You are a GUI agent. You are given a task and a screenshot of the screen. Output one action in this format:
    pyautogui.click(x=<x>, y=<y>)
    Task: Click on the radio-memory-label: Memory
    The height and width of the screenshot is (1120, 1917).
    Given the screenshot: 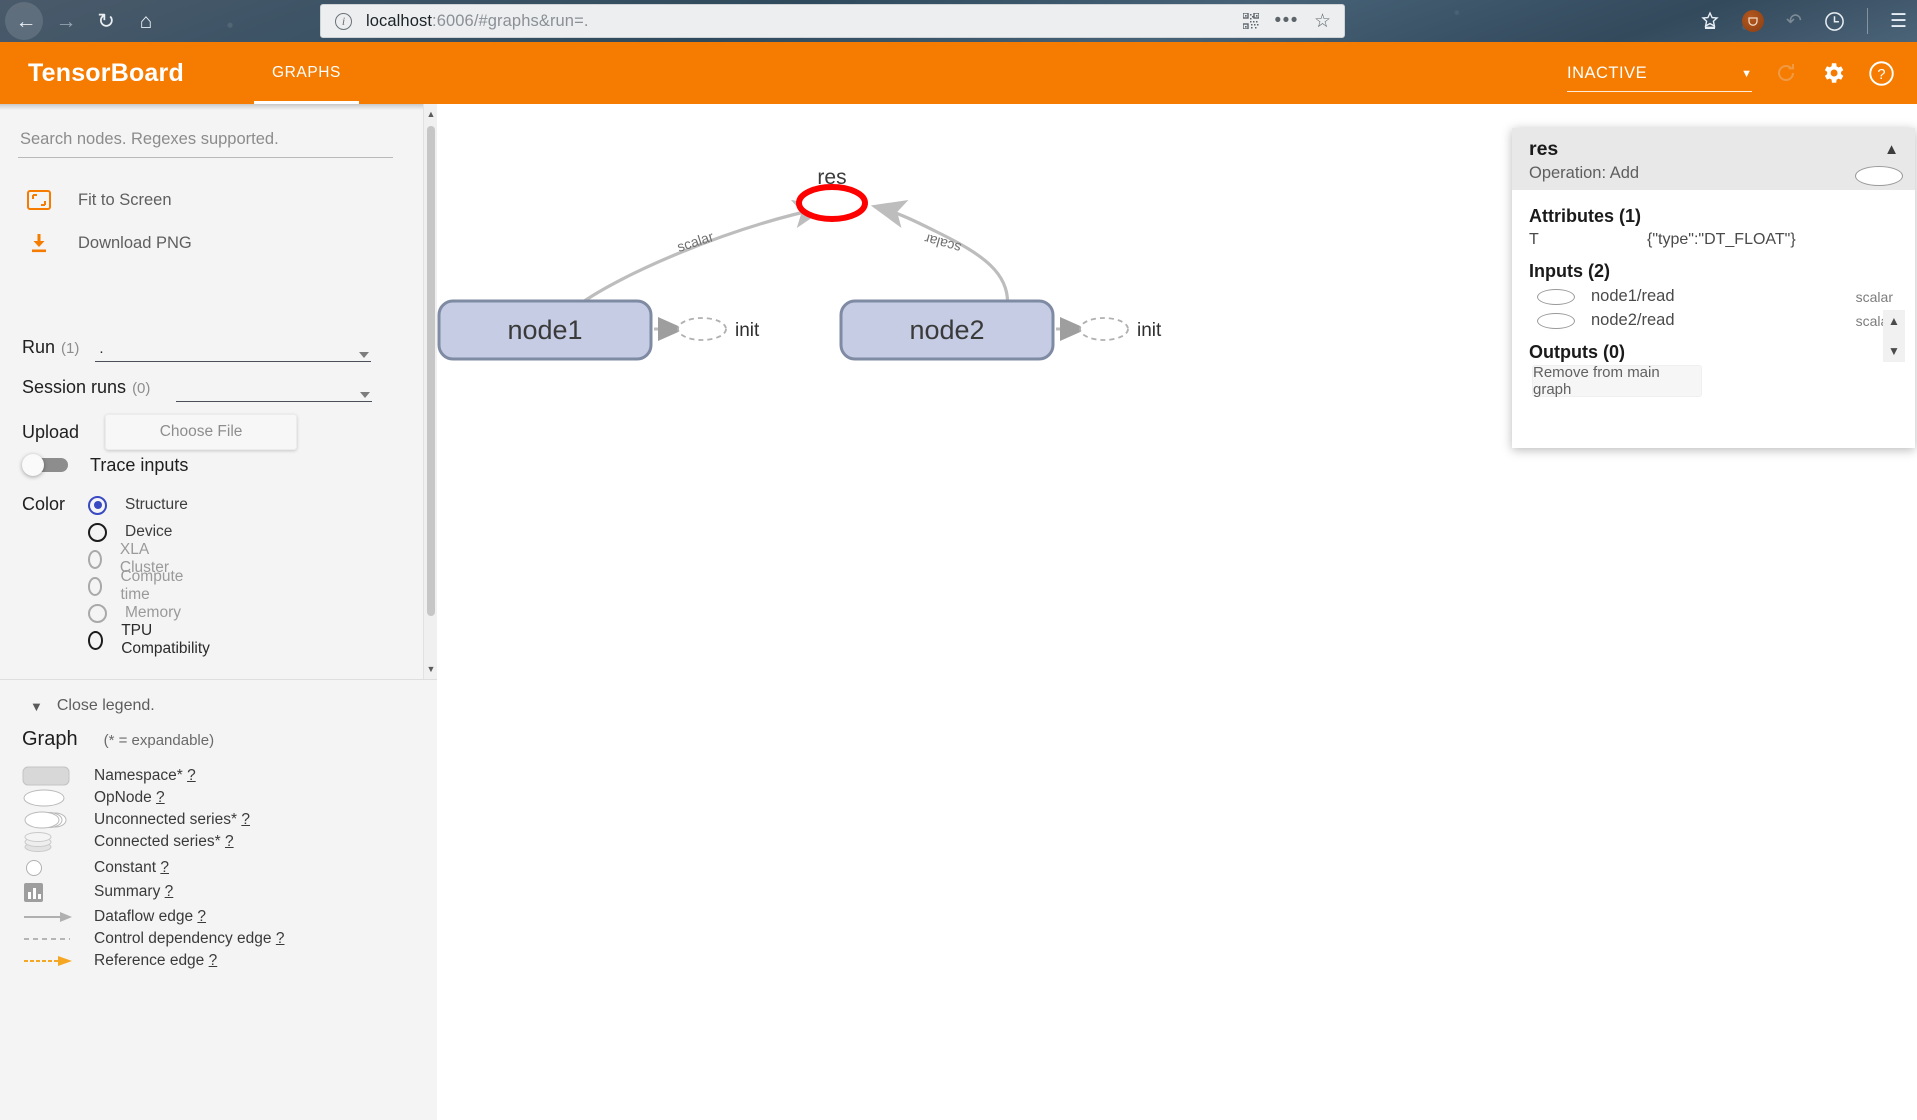 What is the action you would take?
    pyautogui.click(x=153, y=612)
    